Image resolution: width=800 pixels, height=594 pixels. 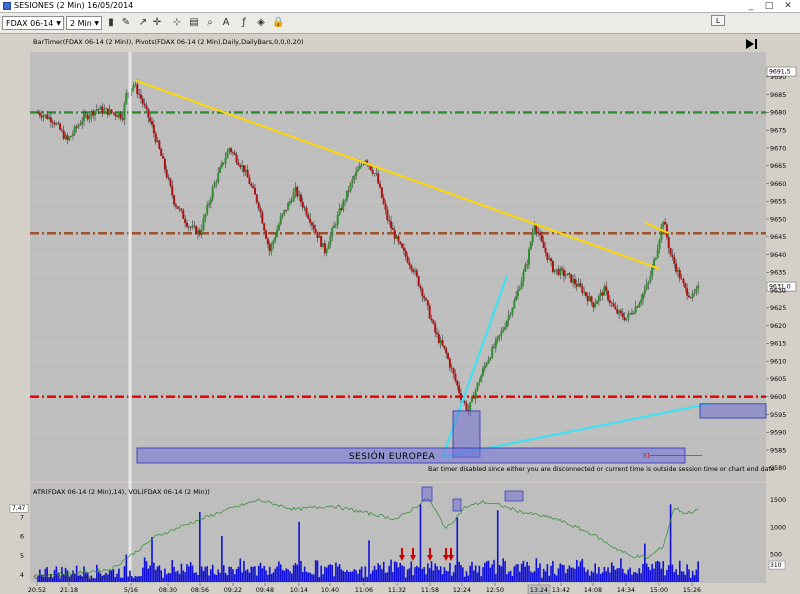 I want to click on x-tick-label: 09:48, so click(x=265, y=590).